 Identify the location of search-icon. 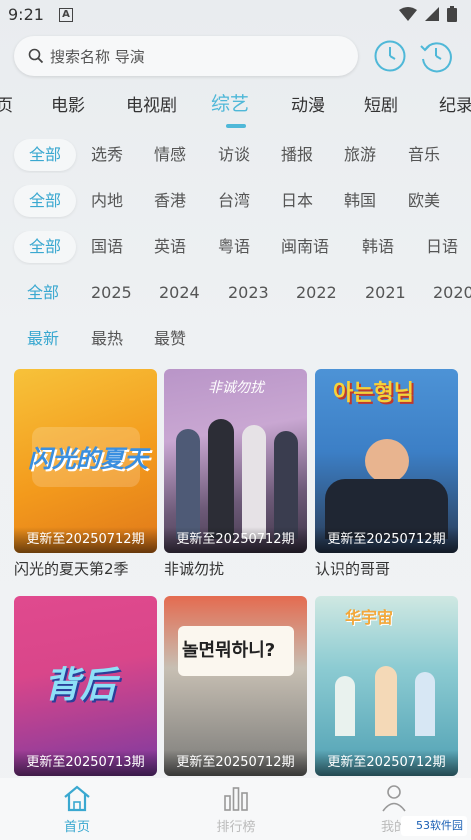
(36, 56).